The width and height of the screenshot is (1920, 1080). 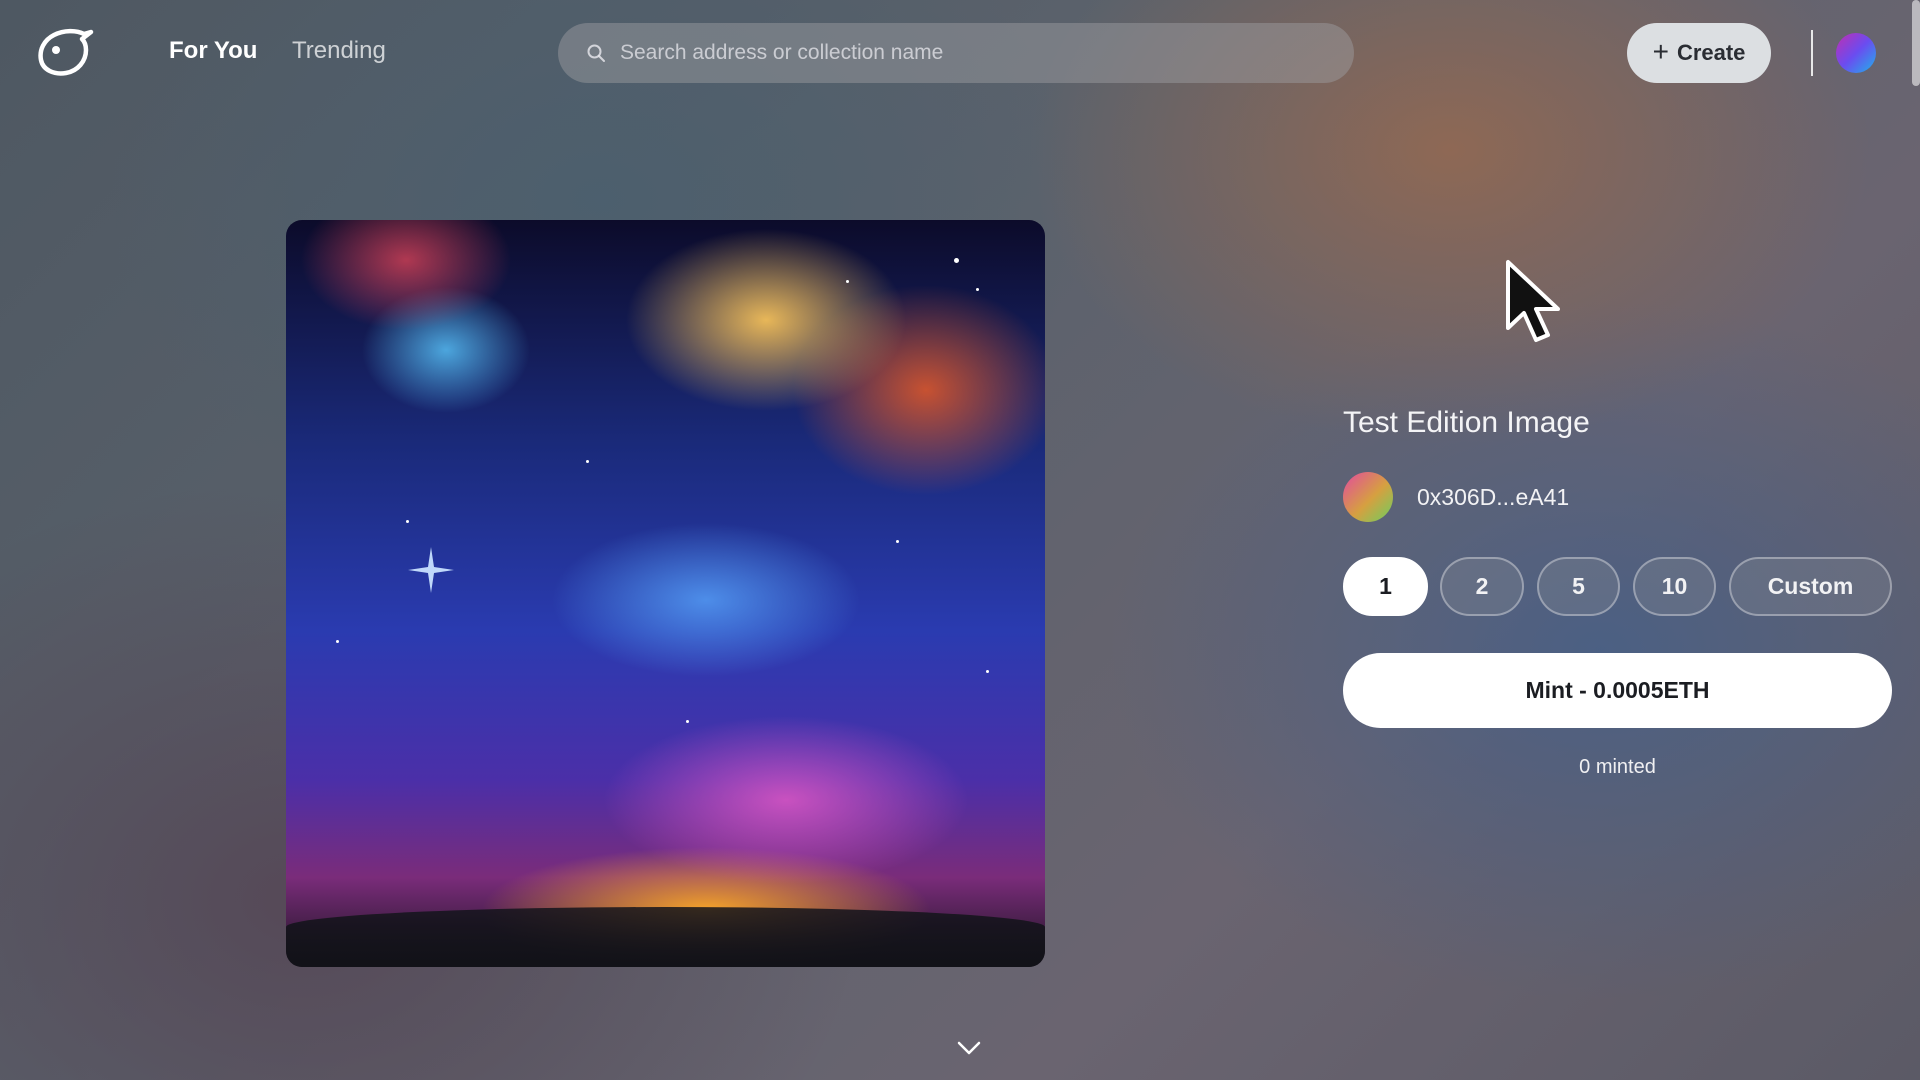 What do you see at coordinates (1674, 586) in the screenshot?
I see `quantity-option-10: 10` at bounding box center [1674, 586].